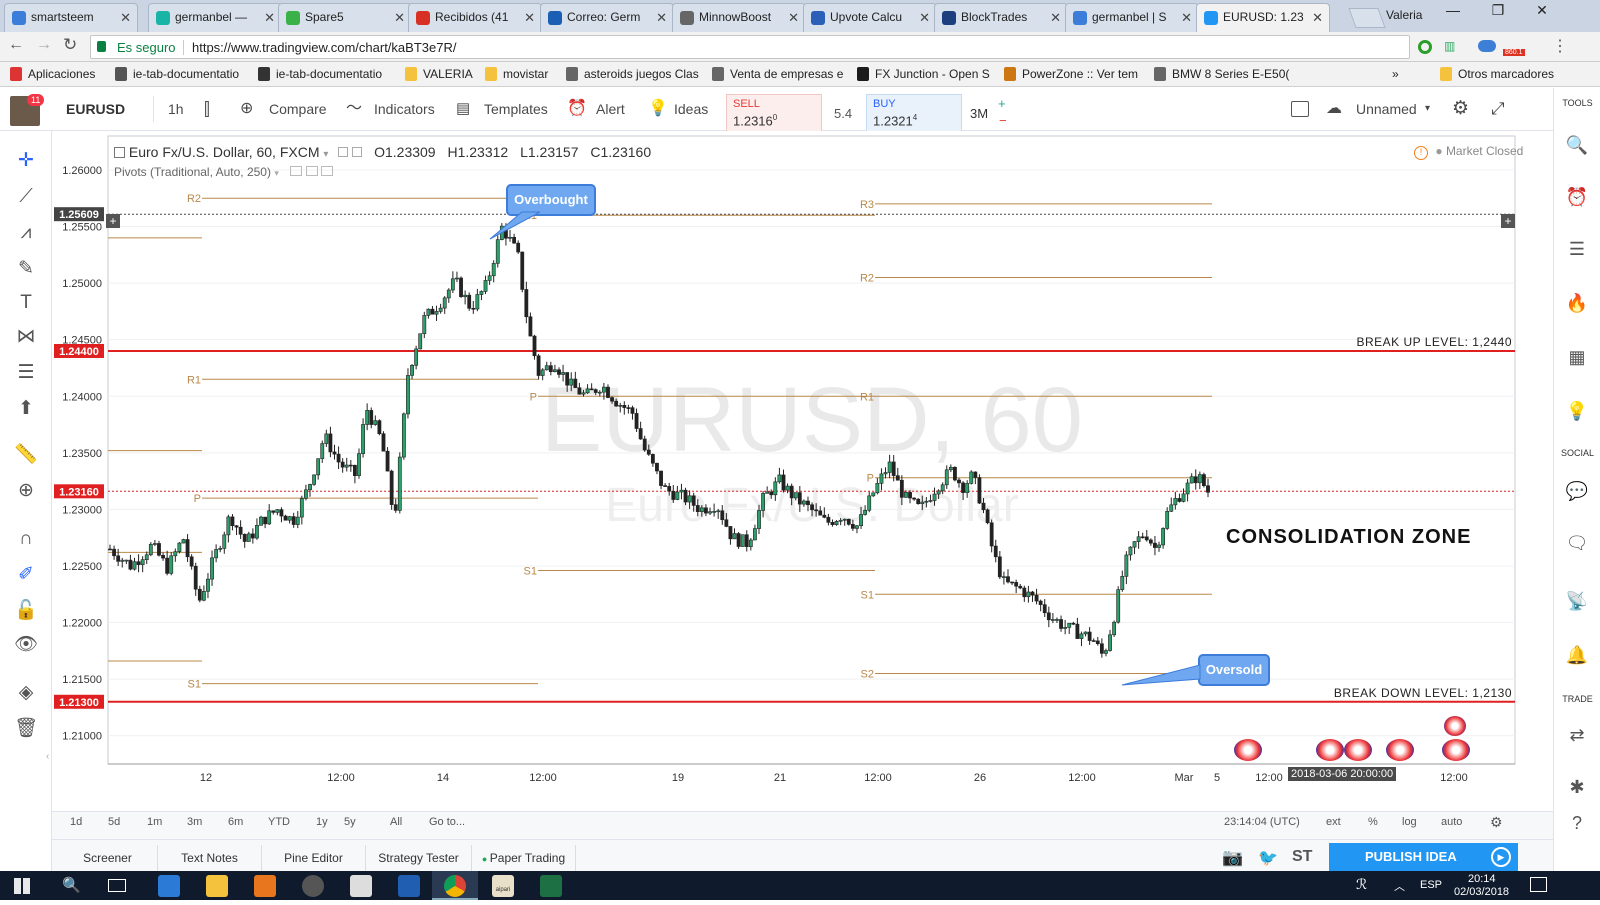  What do you see at coordinates (26, 269) in the screenshot?
I see `brush-icon: ✎` at bounding box center [26, 269].